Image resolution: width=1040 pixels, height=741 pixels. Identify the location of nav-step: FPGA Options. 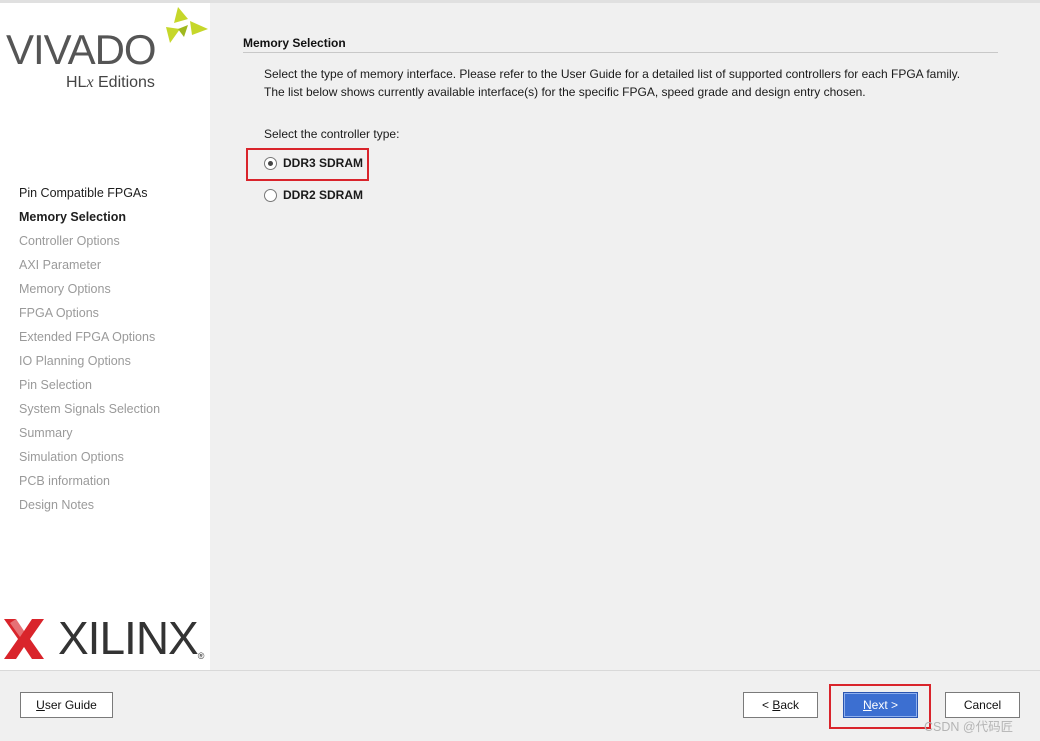
(59, 313).